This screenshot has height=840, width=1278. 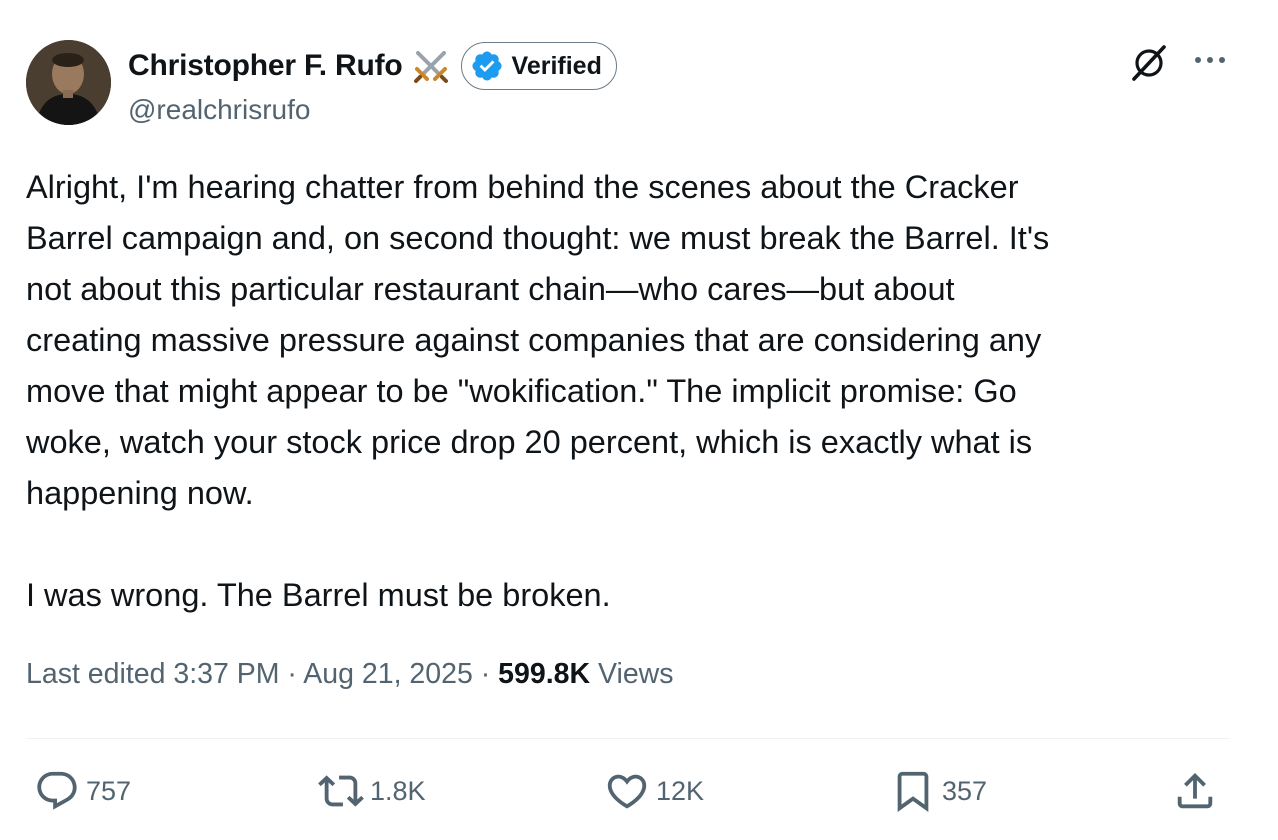 I want to click on reply-icon, so click(x=57, y=790).